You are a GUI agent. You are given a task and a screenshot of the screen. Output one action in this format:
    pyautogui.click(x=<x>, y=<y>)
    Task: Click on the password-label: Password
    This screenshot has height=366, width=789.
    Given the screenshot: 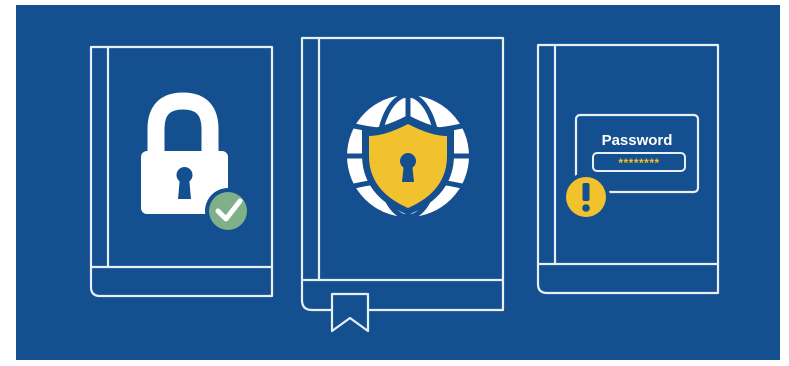 What is the action you would take?
    pyautogui.click(x=637, y=140)
    